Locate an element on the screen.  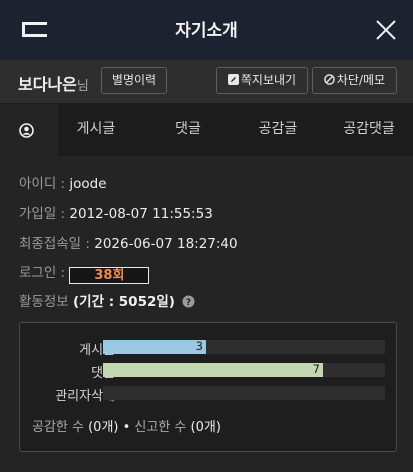
user-circle-icon is located at coordinates (26, 130).